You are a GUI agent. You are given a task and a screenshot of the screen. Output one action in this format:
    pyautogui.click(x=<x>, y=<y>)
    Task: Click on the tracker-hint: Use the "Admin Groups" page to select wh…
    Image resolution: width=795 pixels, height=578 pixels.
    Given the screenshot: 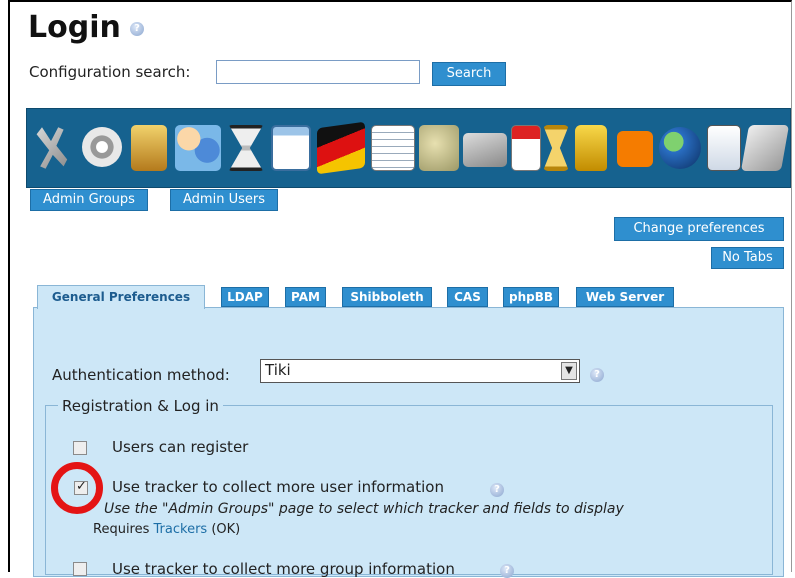 What is the action you would take?
    pyautogui.click(x=364, y=509)
    